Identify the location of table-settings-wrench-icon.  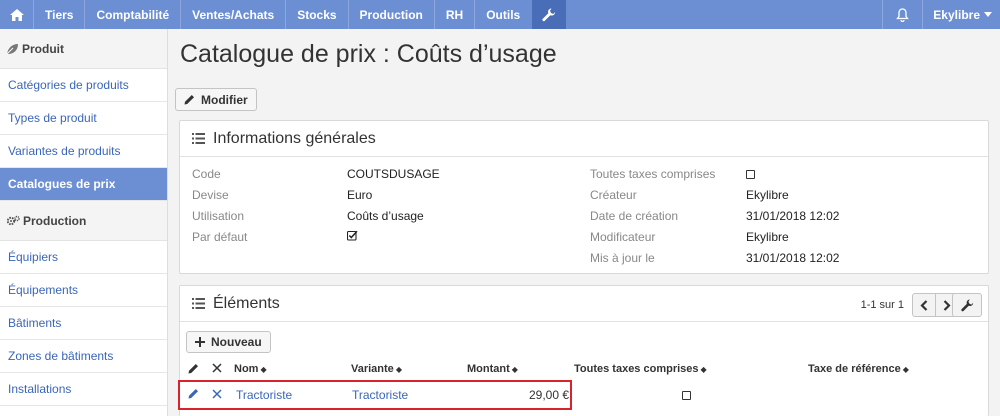
(967, 305).